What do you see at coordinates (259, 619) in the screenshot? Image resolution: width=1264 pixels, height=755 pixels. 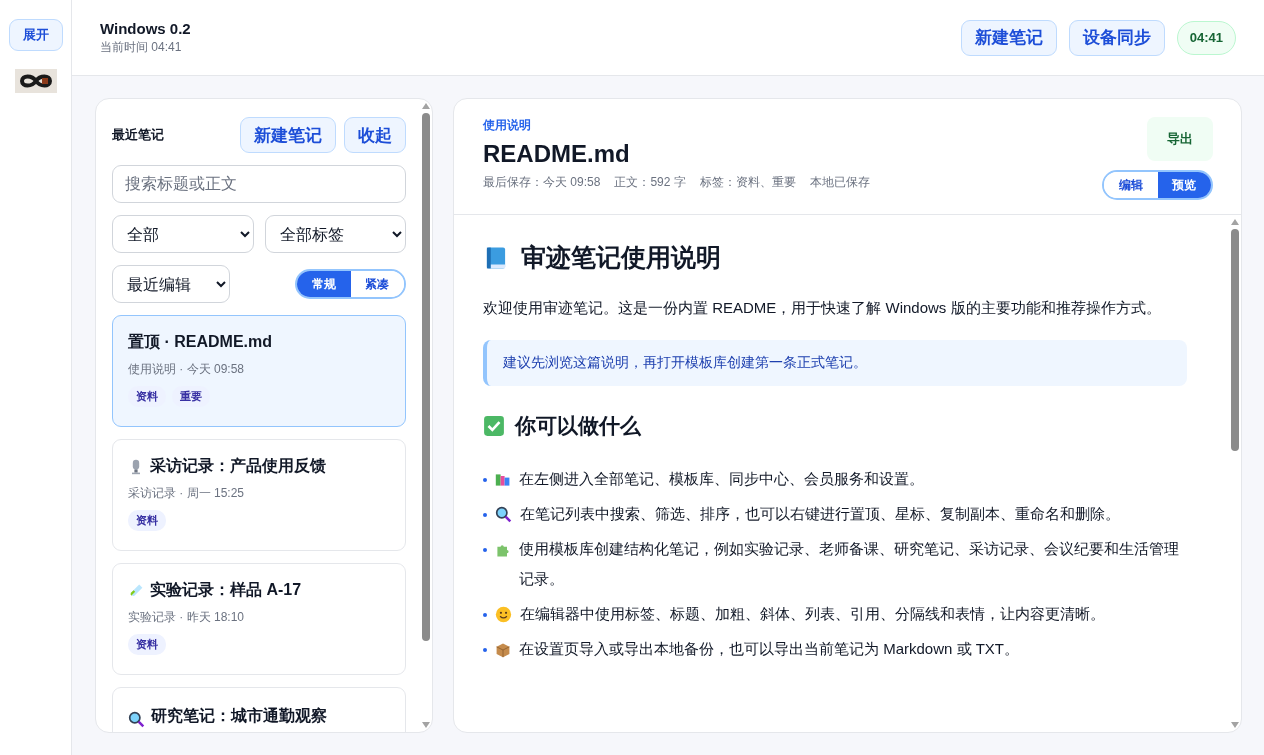 I see `note-card: 实验记录：样品 A-17 实验记录 · 昨天 18:10 资料` at bounding box center [259, 619].